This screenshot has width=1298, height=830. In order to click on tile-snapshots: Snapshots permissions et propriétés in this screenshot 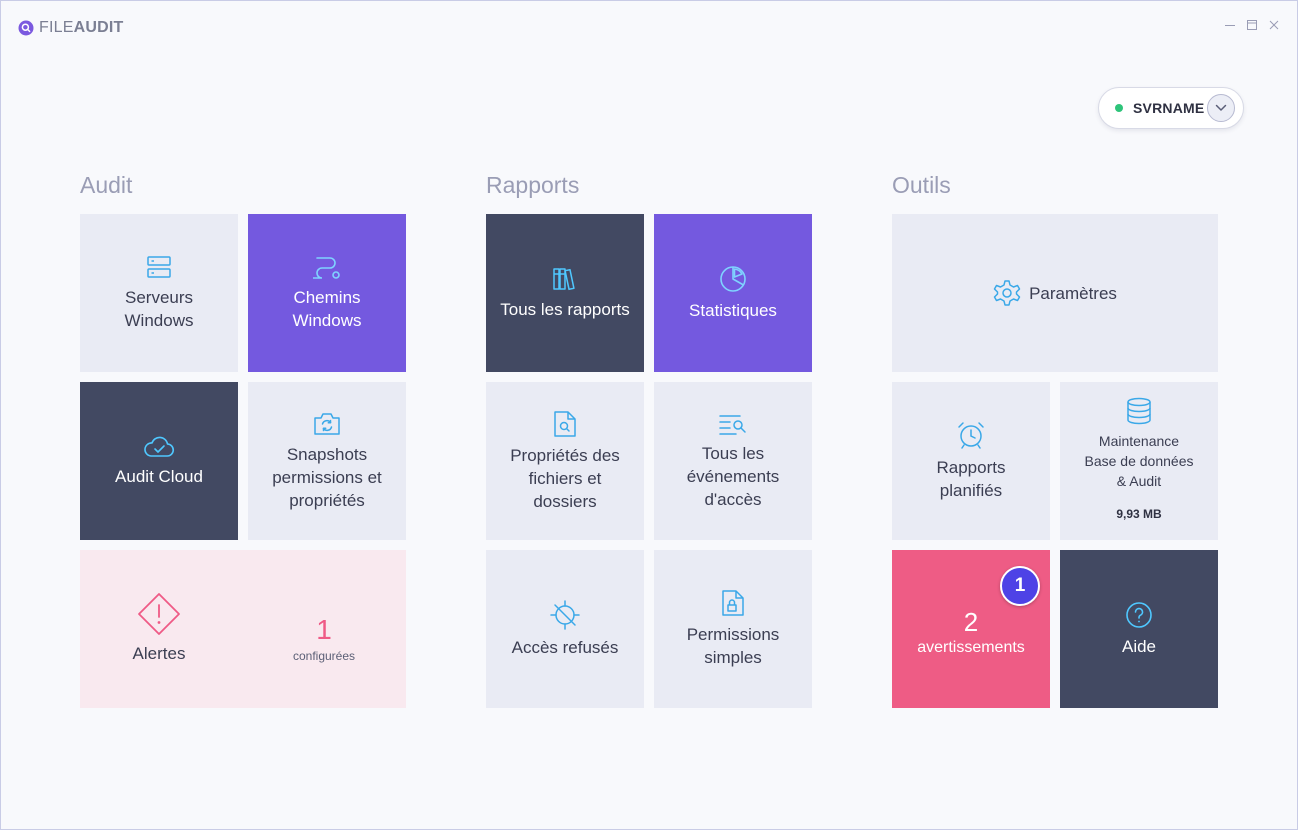, I will do `click(327, 461)`.